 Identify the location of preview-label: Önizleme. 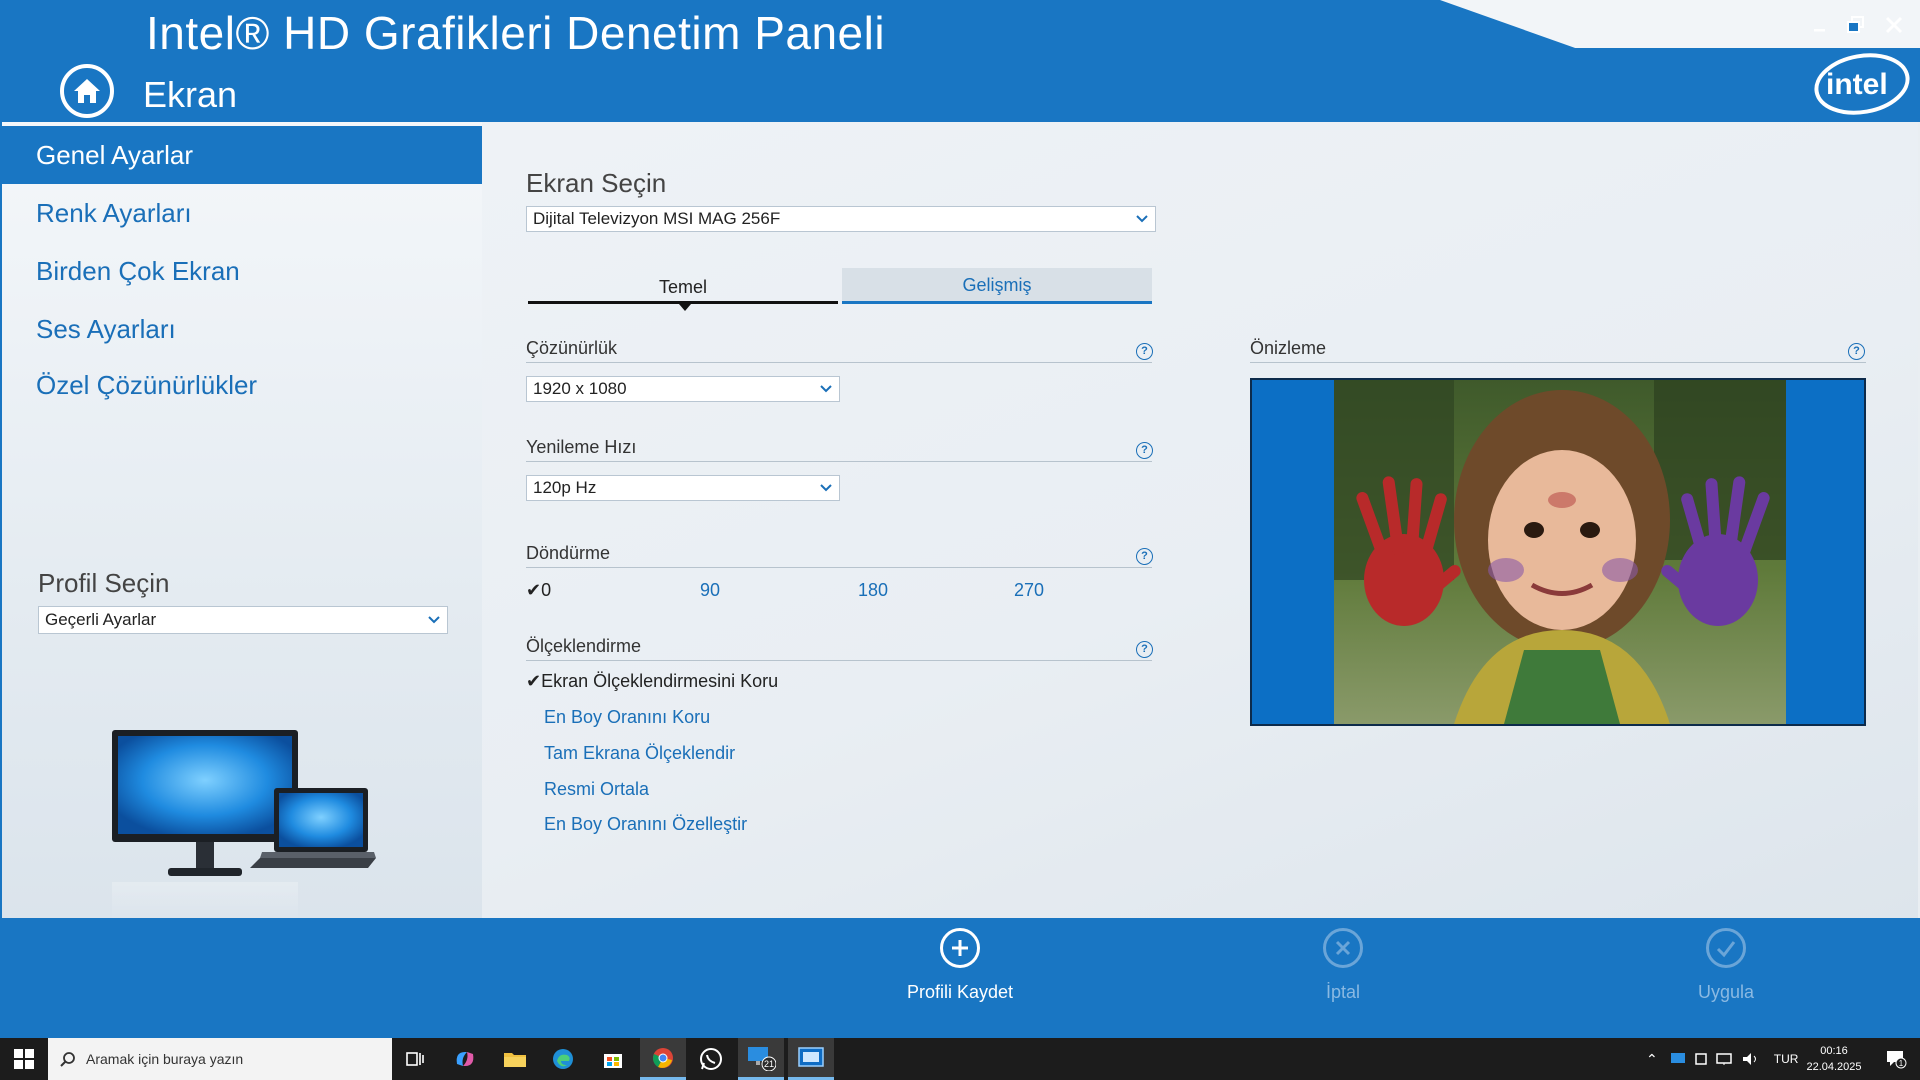
(1288, 348).